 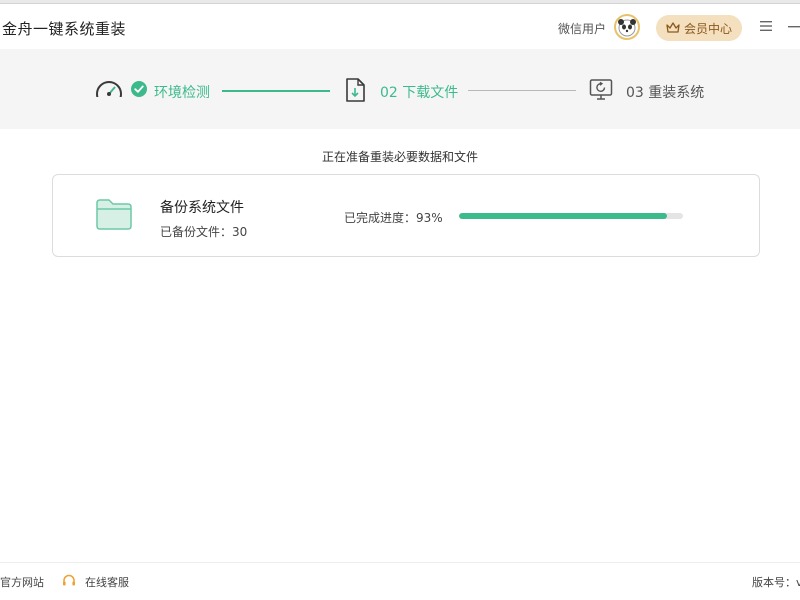 What do you see at coordinates (114, 214) in the screenshot?
I see `folder-icon` at bounding box center [114, 214].